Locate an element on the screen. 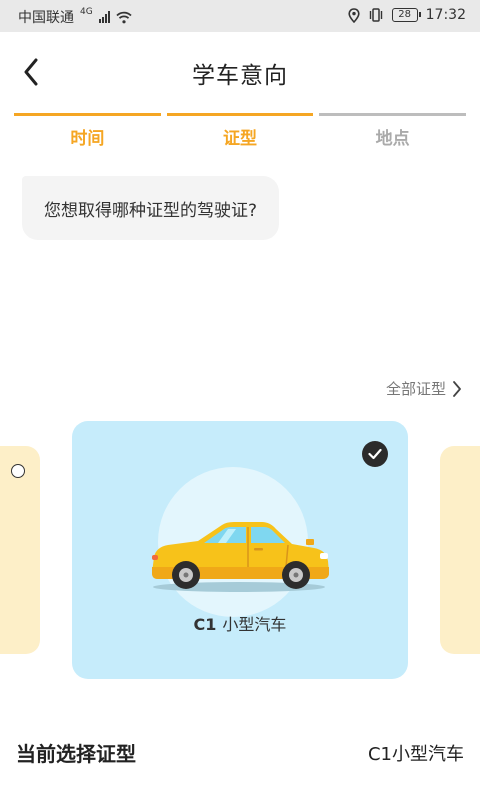  page-title: 学车意向 is located at coordinates (240, 76).